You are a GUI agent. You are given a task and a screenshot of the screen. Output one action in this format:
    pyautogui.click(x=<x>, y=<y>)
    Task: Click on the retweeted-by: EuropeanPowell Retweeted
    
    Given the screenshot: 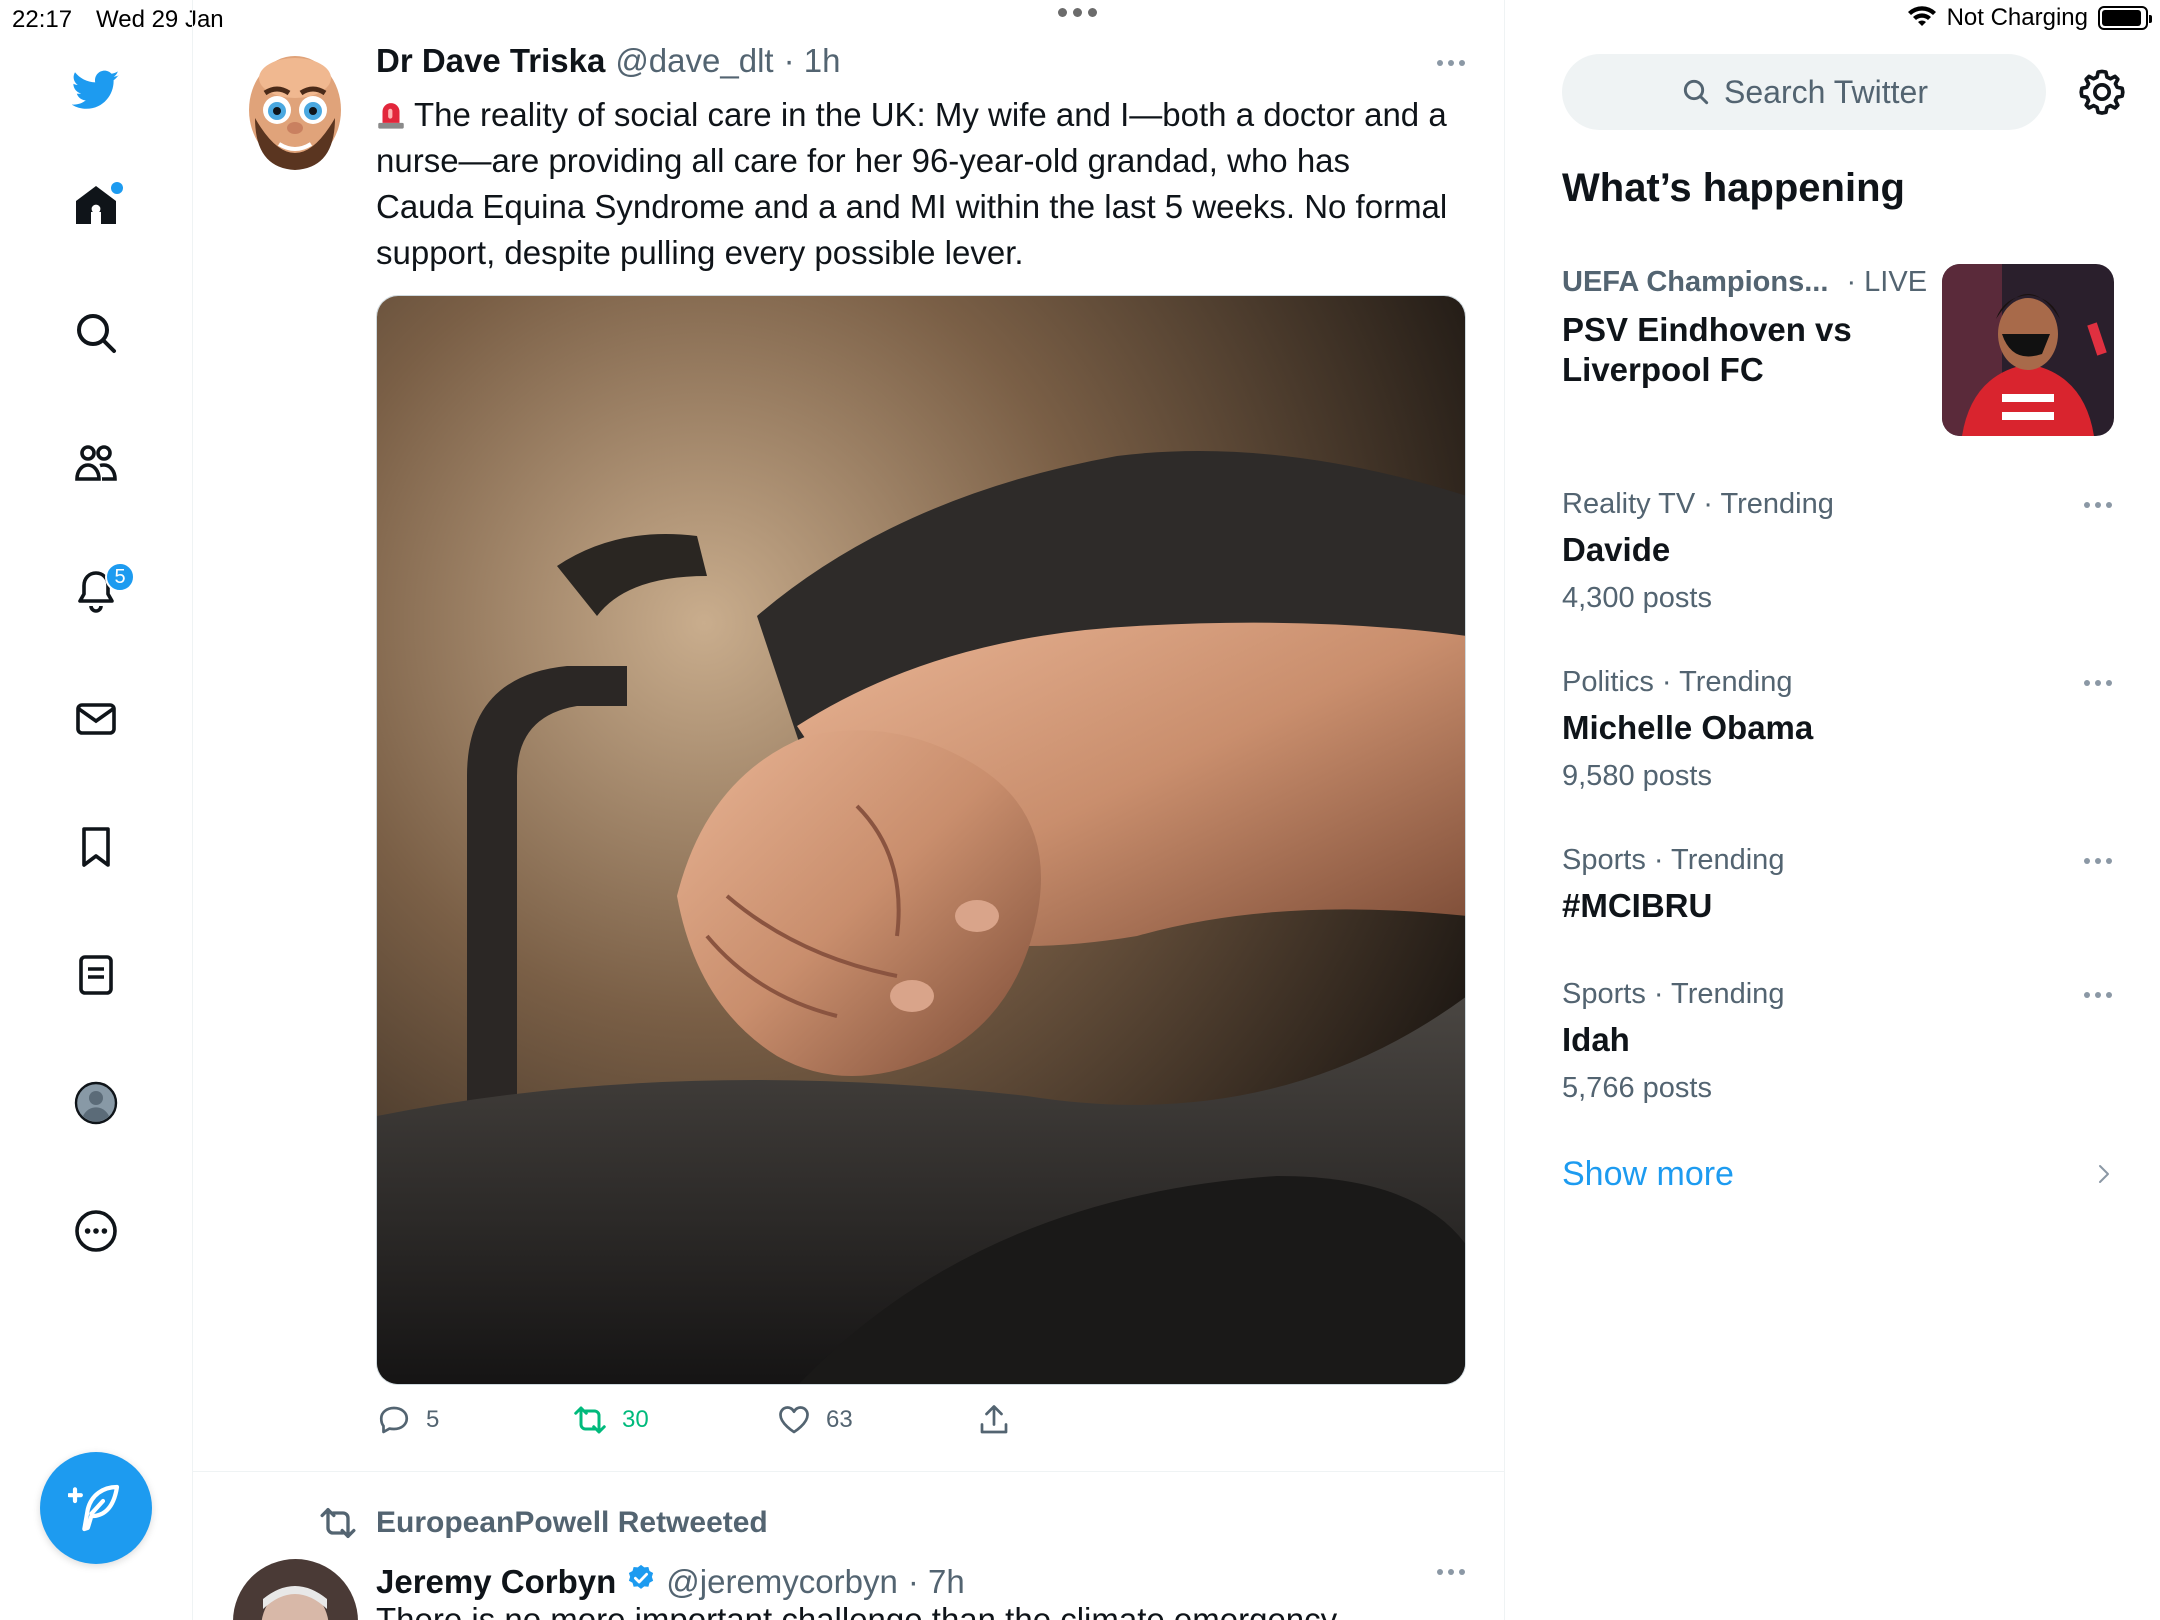 What is the action you would take?
    pyautogui.click(x=543, y=1523)
    